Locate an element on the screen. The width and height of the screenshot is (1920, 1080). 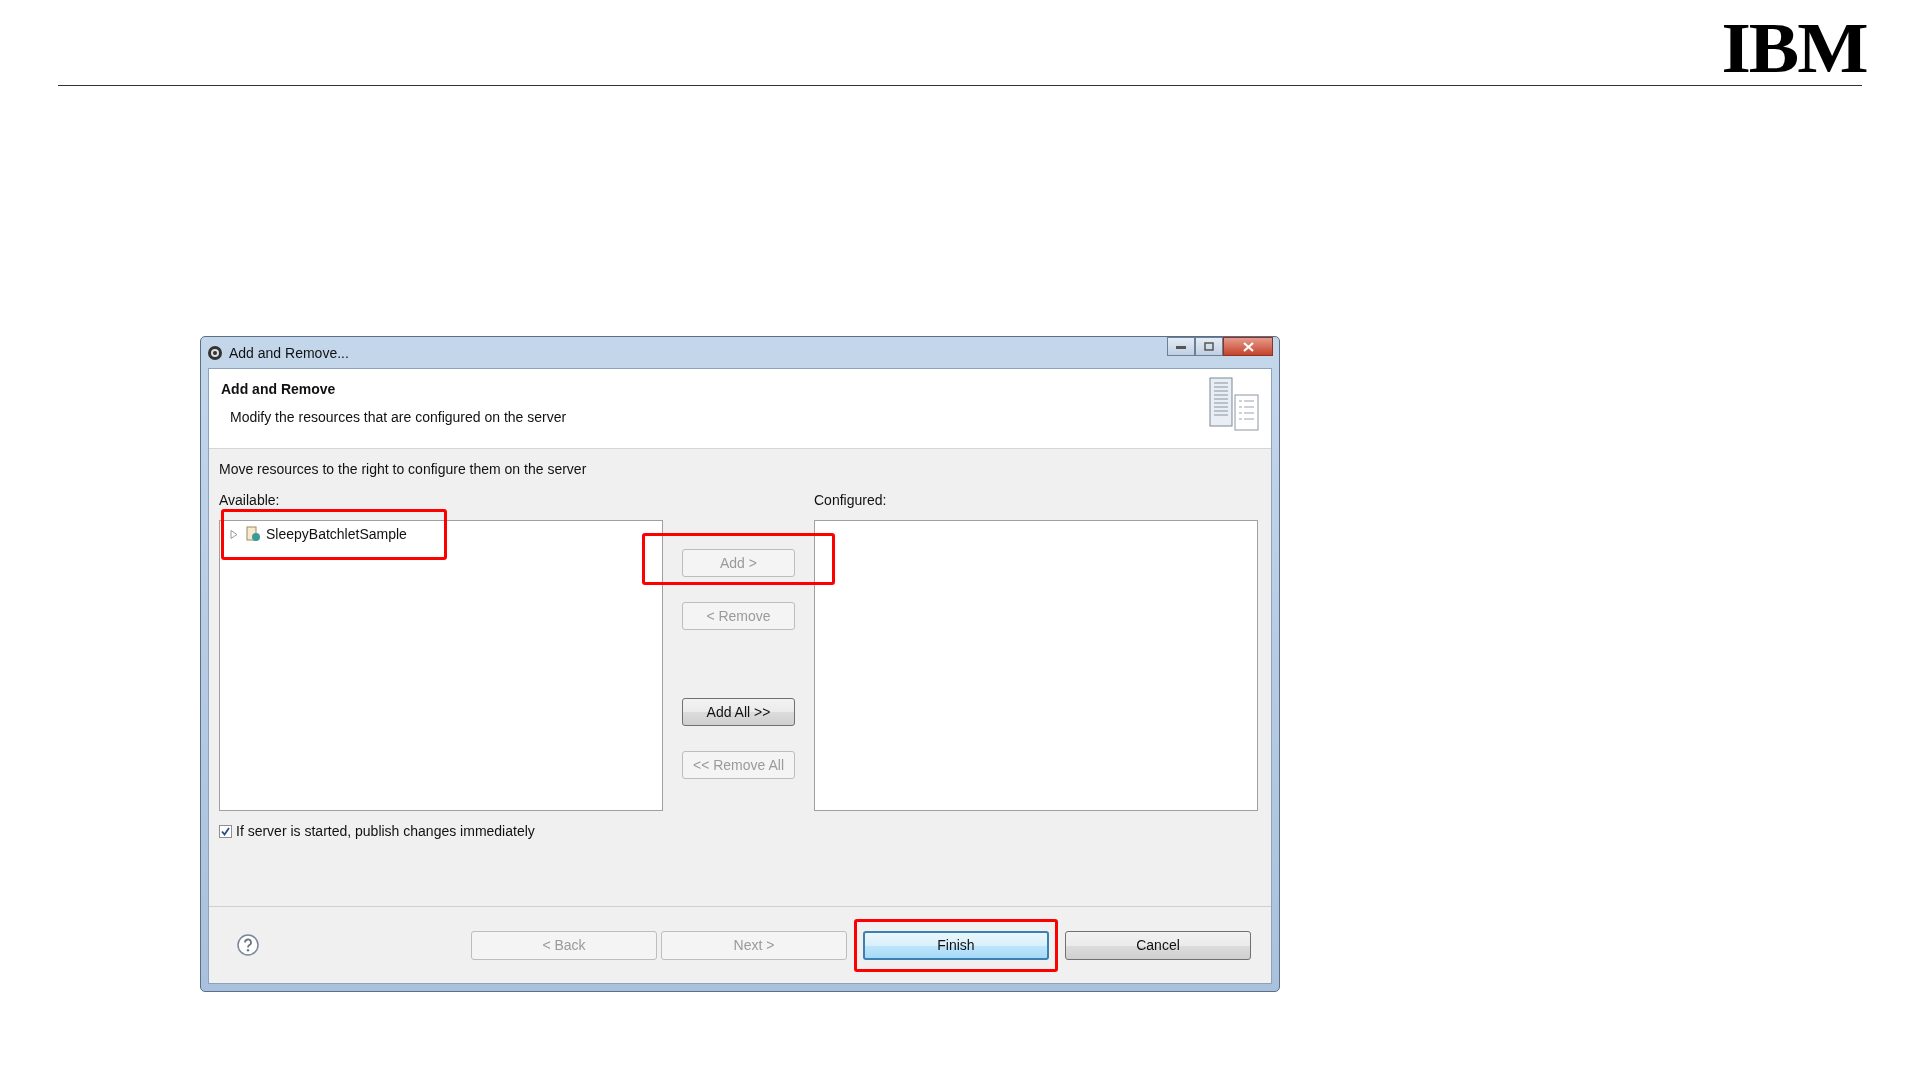
close-icon is located at coordinates (1248, 346).